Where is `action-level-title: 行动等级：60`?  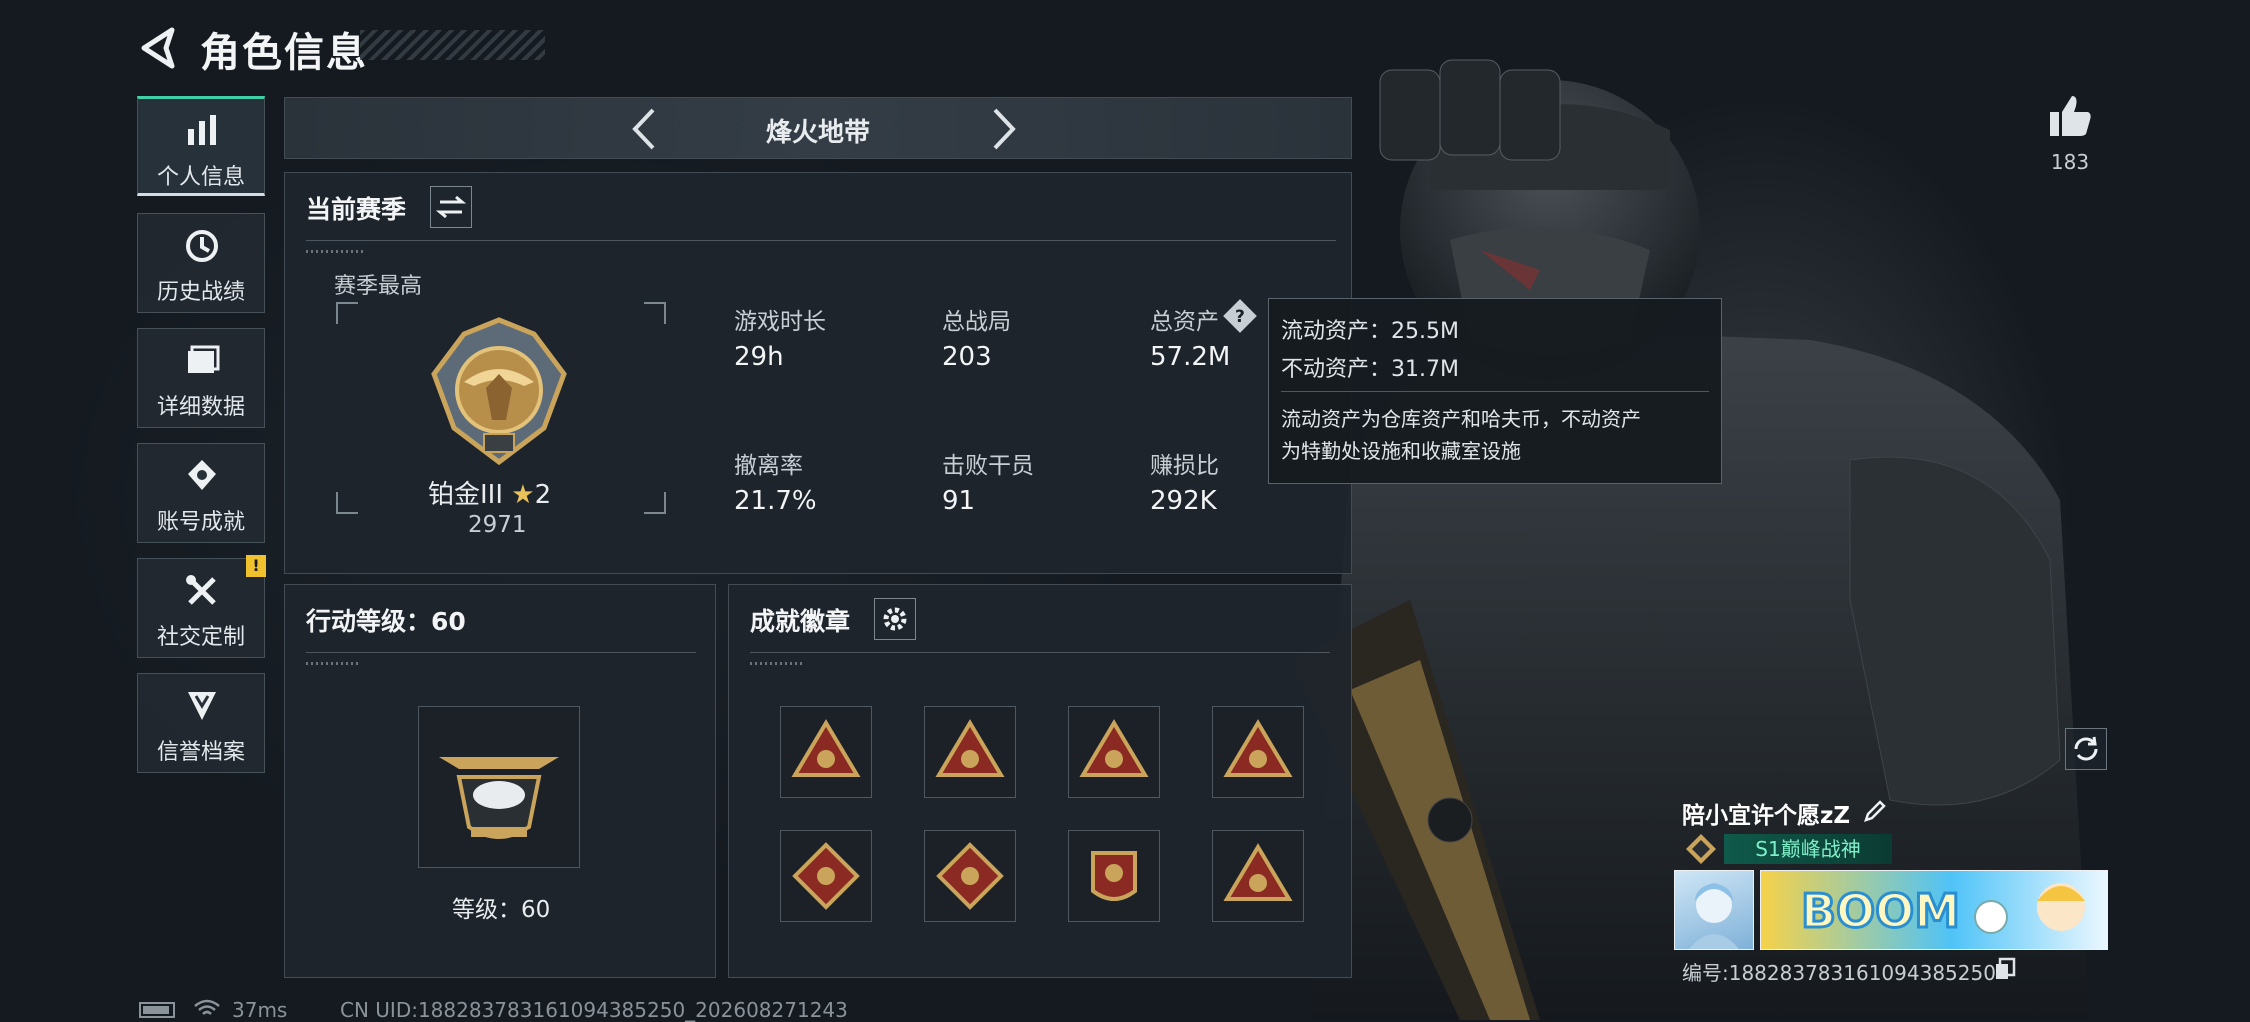
action-level-title: 行动等级：60 is located at coordinates (386, 621).